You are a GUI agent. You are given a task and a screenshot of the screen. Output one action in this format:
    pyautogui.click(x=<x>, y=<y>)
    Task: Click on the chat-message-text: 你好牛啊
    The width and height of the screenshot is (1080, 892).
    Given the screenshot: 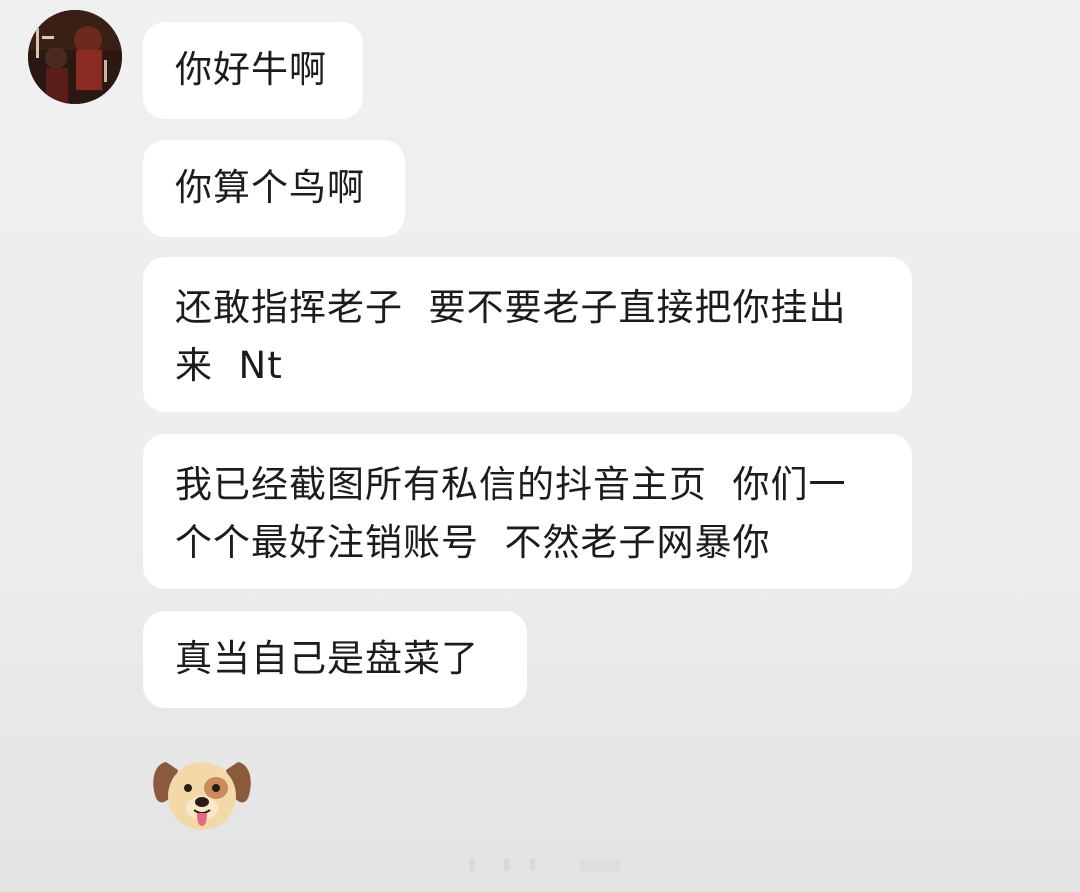 What is the action you would take?
    pyautogui.click(x=251, y=69)
    